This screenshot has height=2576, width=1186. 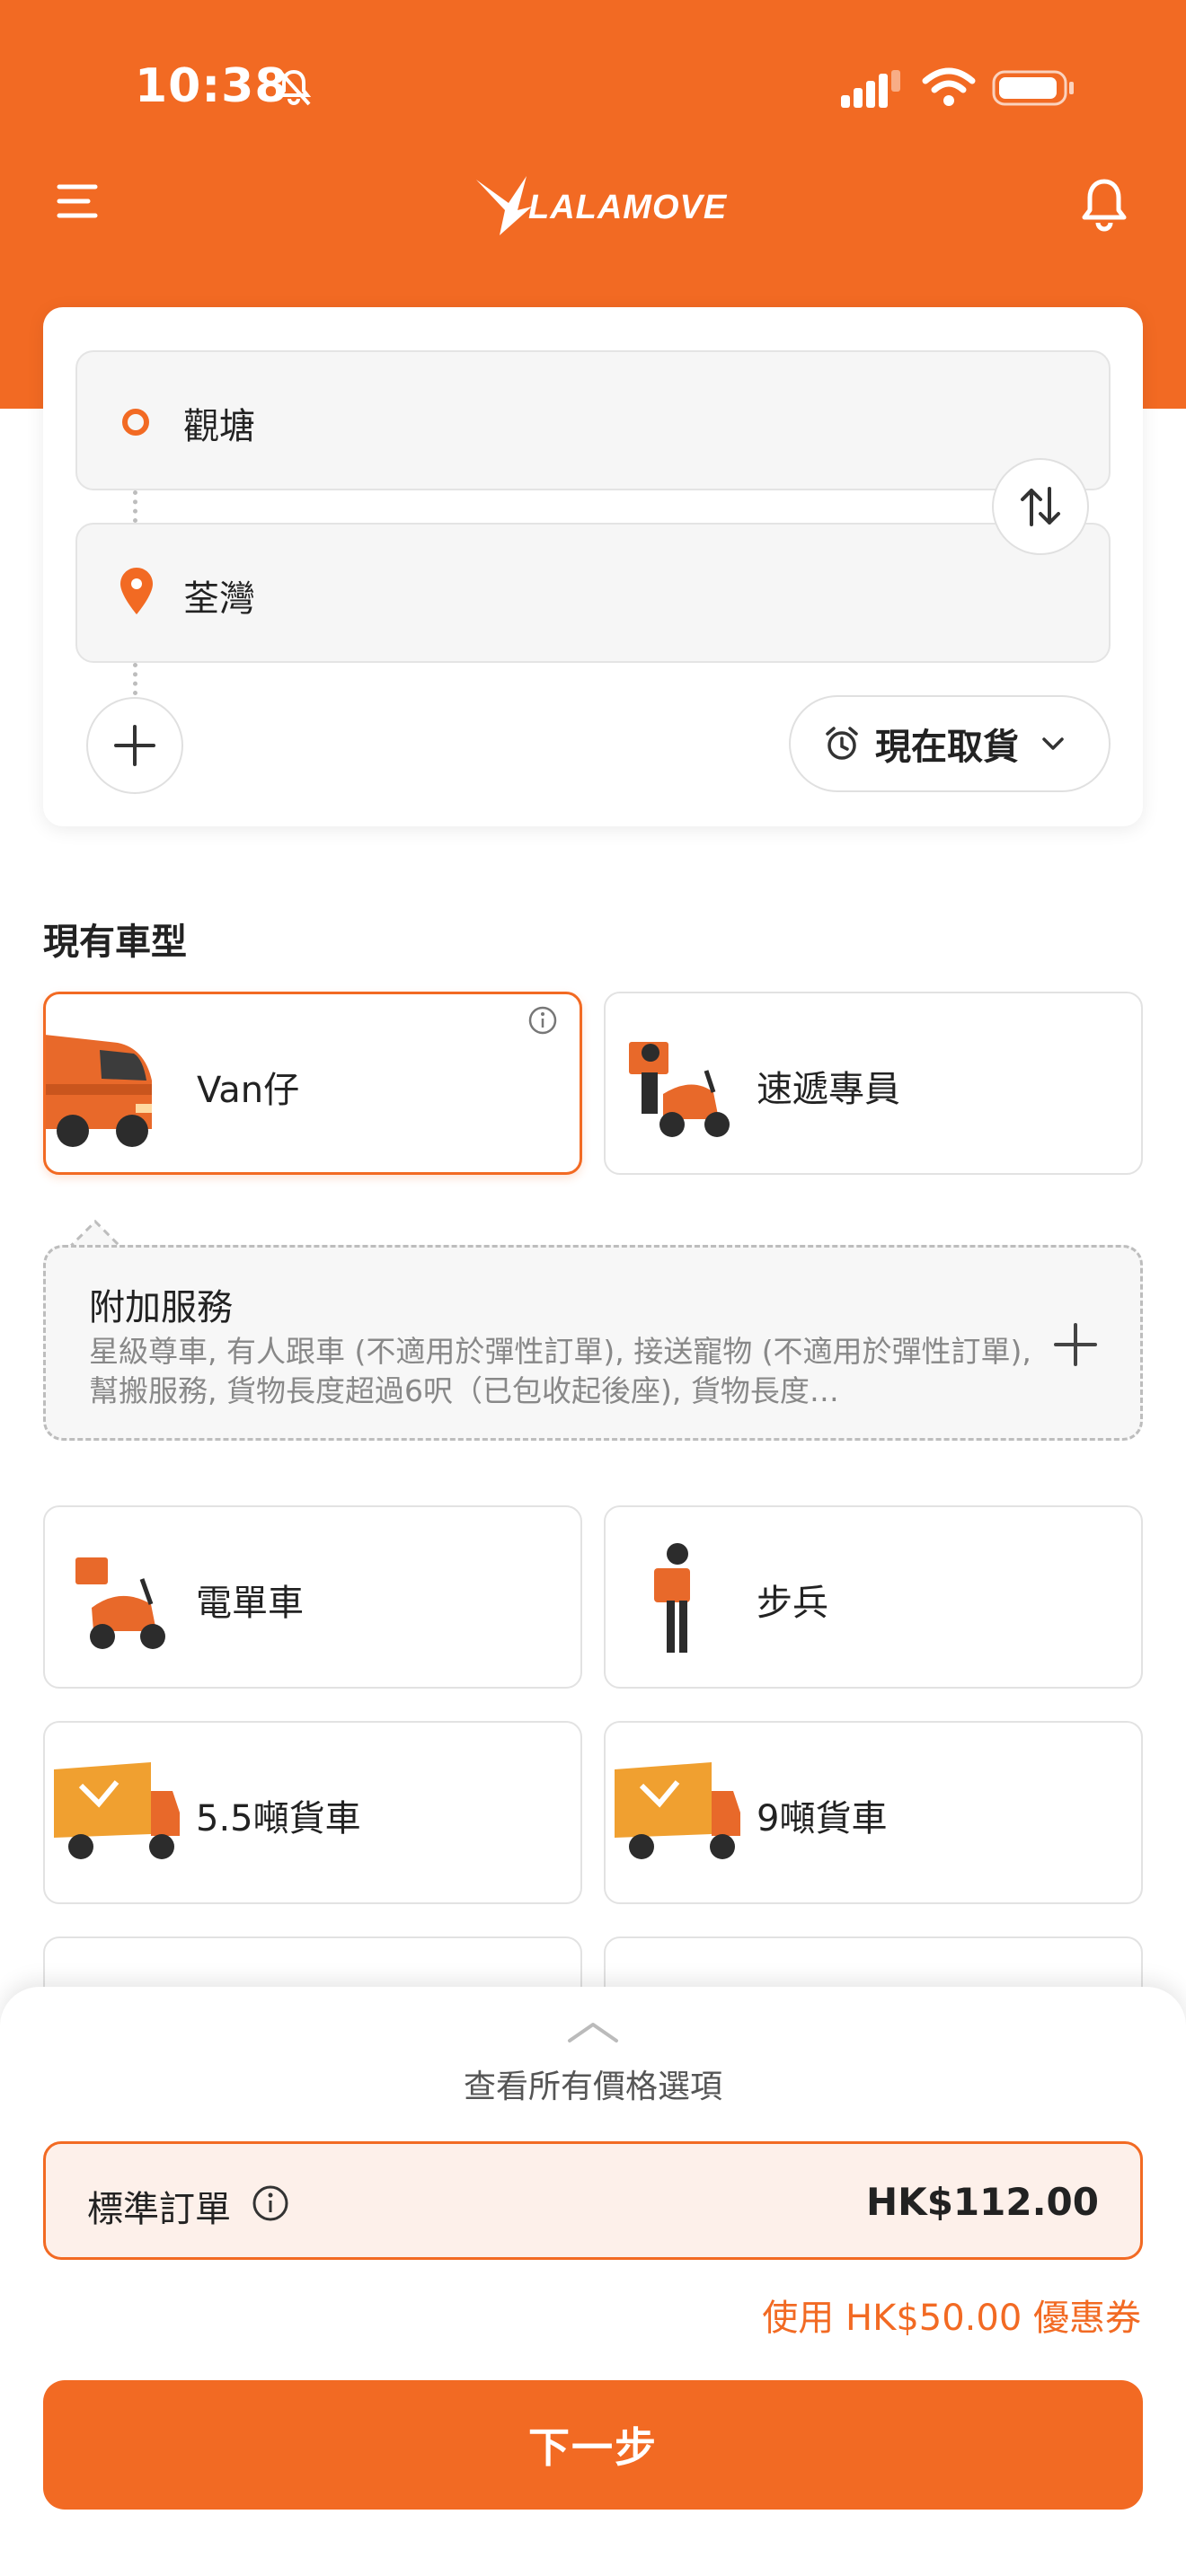 I want to click on wifi-icon, so click(x=949, y=86).